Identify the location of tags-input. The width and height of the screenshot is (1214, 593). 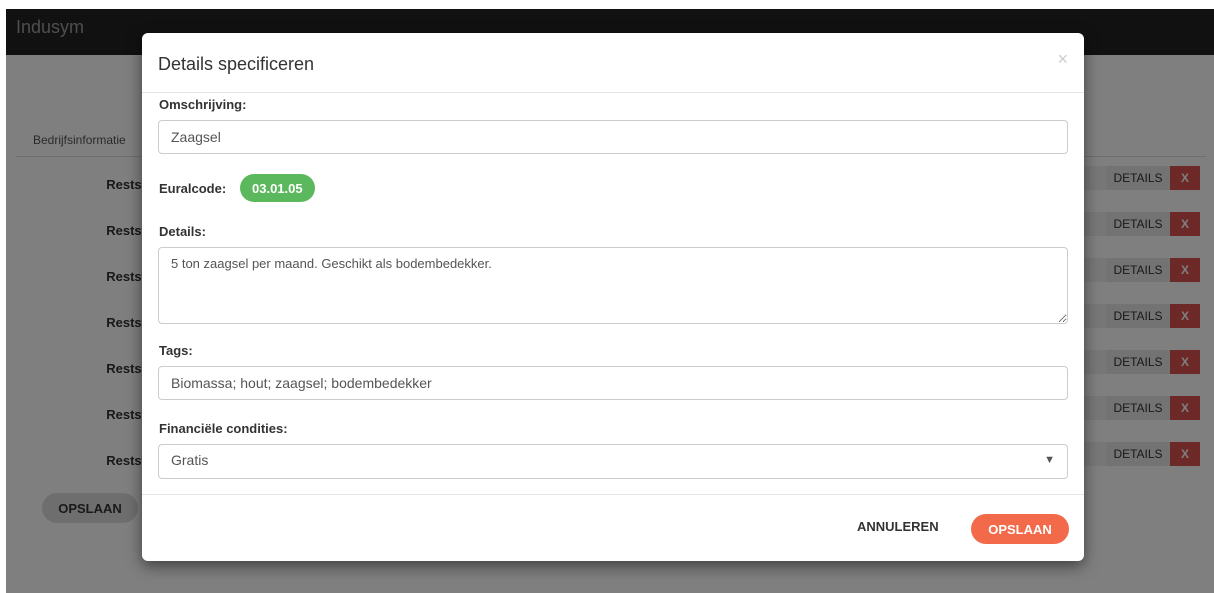
(613, 383).